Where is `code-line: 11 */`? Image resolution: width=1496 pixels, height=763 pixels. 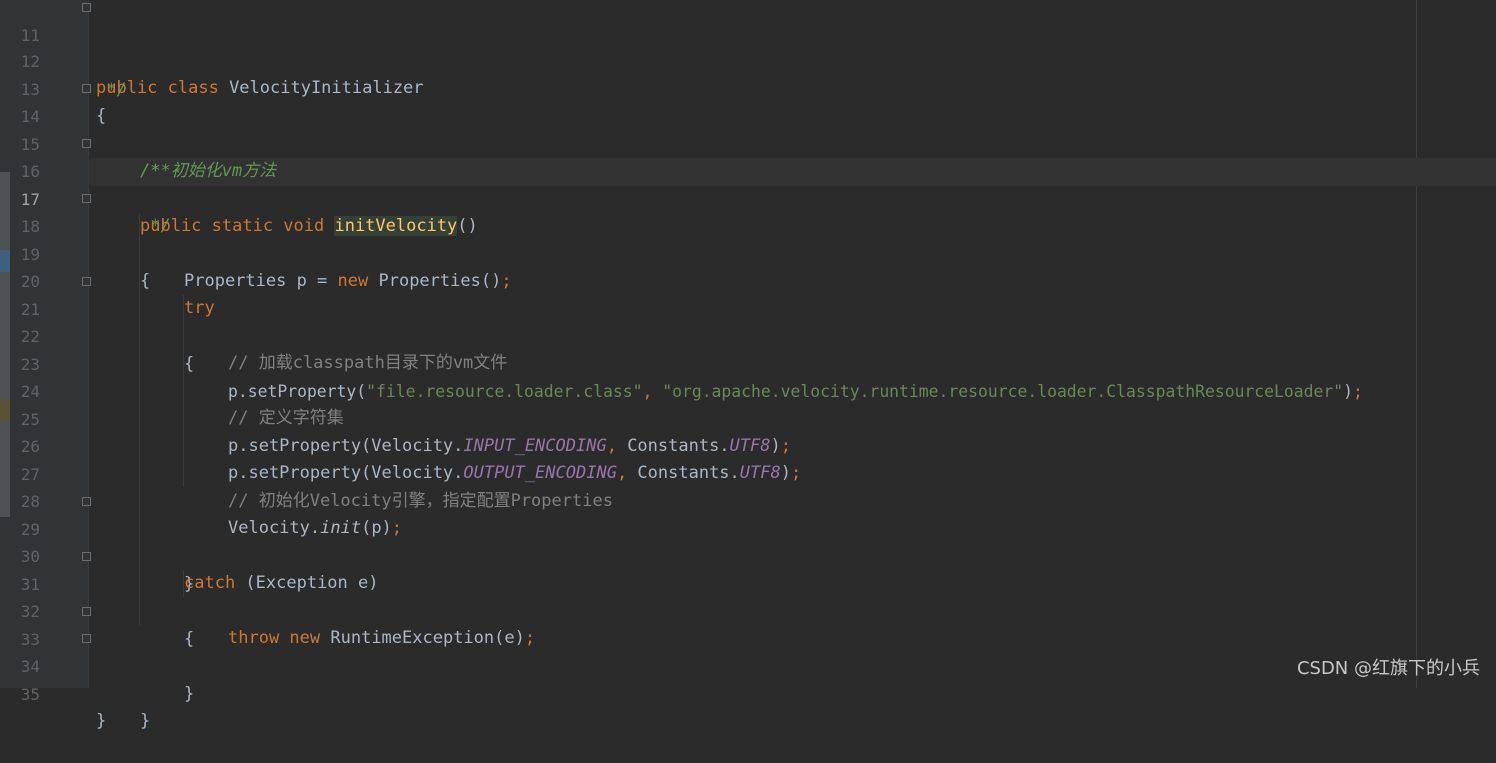
code-line: 11 */ is located at coordinates (748, 50).